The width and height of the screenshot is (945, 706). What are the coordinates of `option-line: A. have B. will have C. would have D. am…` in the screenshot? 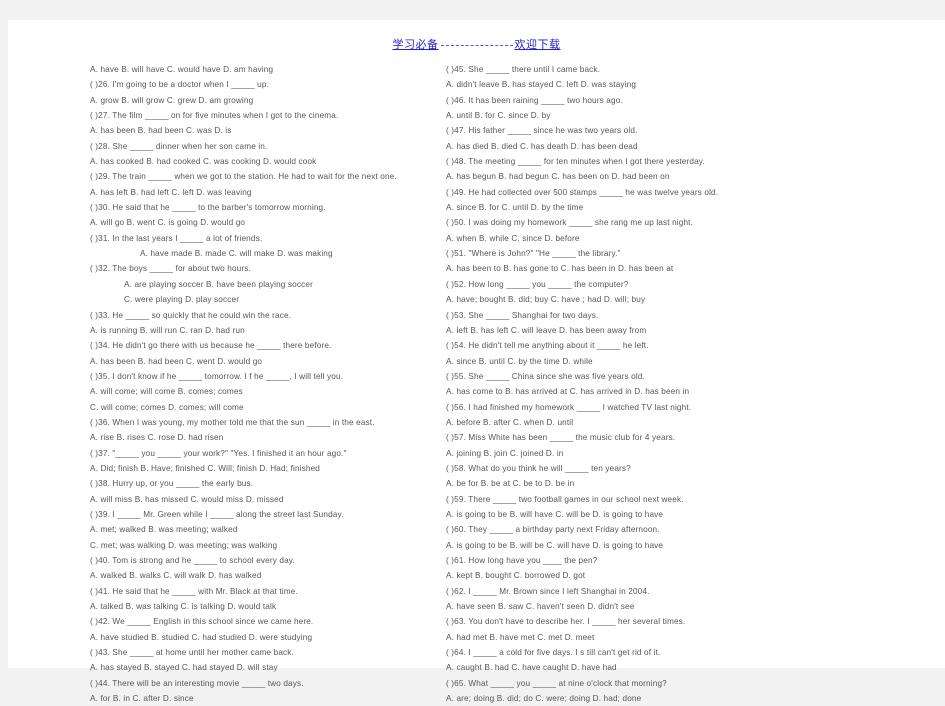 It's located at (182, 69).